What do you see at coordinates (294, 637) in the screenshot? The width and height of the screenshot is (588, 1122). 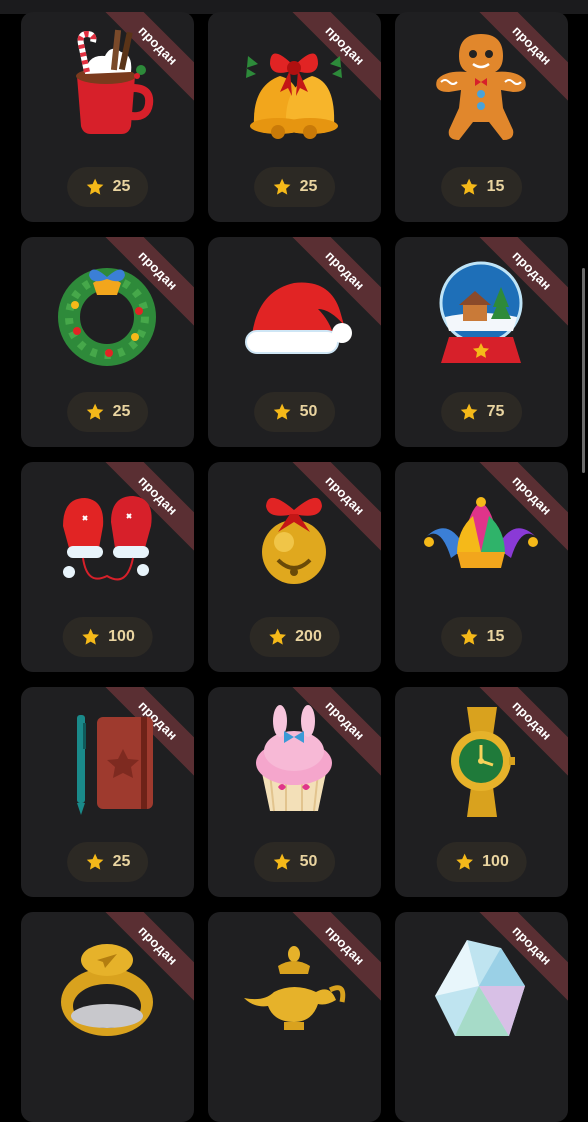 I see `price-tag: 200` at bounding box center [294, 637].